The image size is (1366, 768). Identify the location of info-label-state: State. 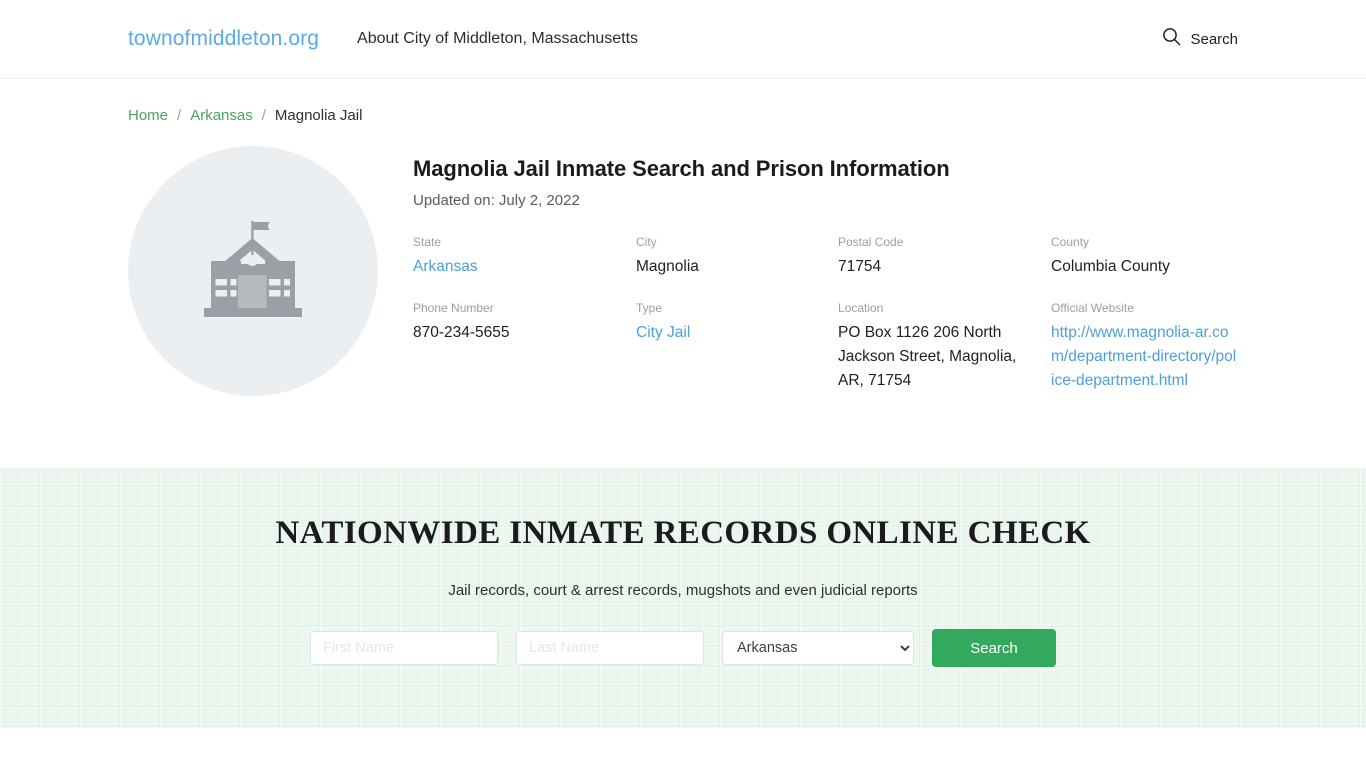
(427, 242).